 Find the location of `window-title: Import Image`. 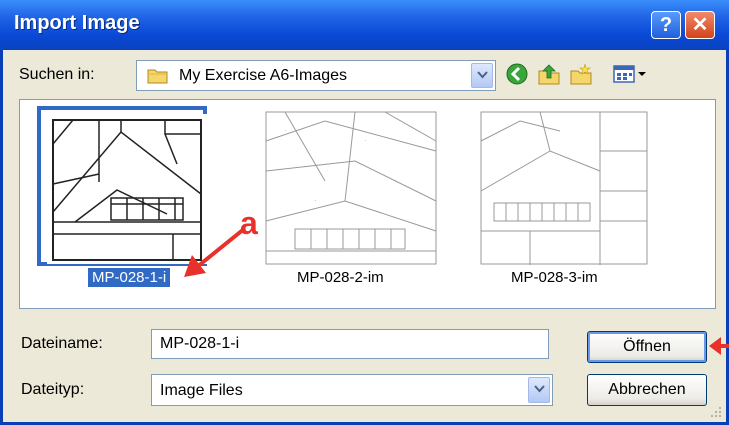

window-title: Import Image is located at coordinates (77, 23).